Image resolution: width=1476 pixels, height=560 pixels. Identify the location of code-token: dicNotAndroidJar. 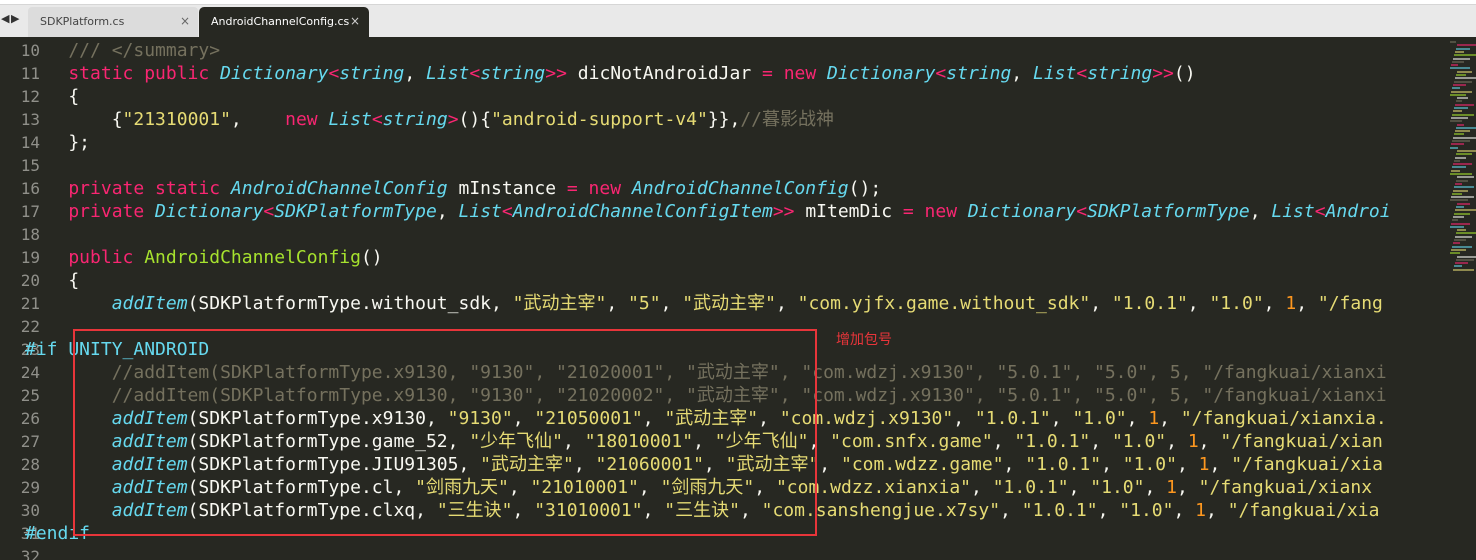
(664, 73).